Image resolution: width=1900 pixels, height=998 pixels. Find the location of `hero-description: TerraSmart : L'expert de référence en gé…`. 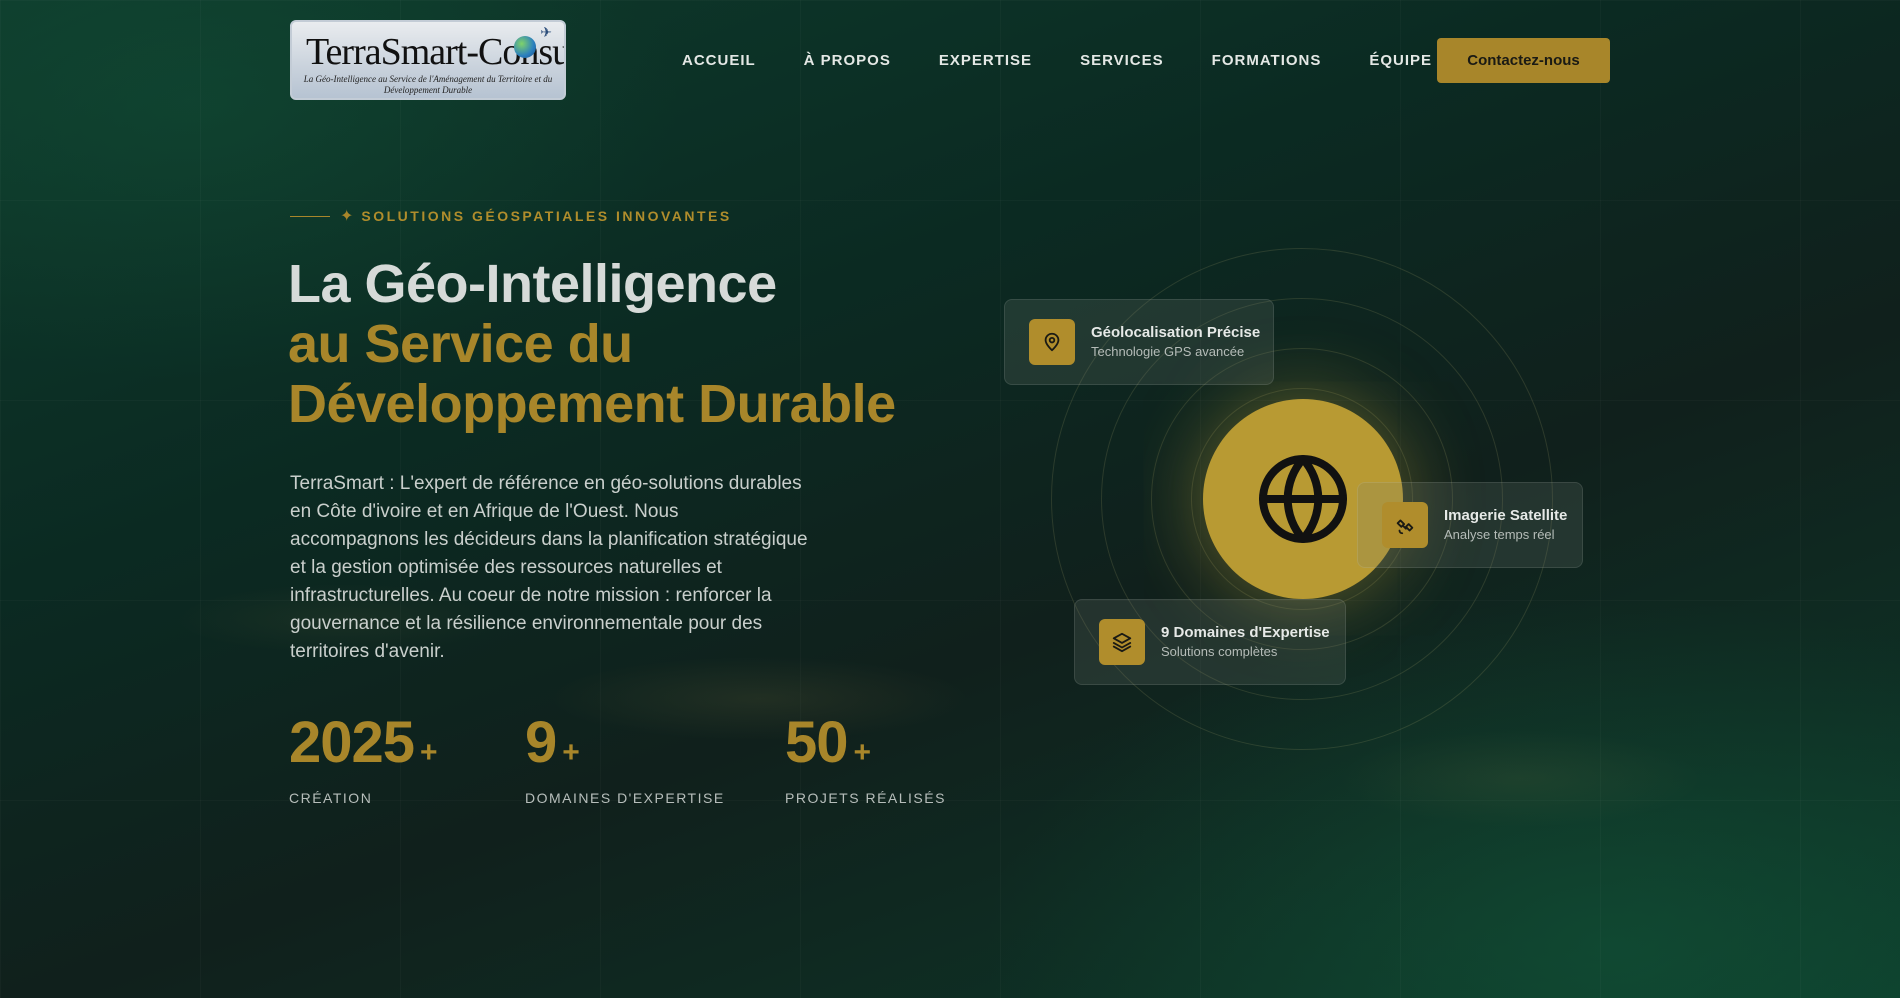

hero-description: TerraSmart : L'expert de référence en gé… is located at coordinates (549, 567).